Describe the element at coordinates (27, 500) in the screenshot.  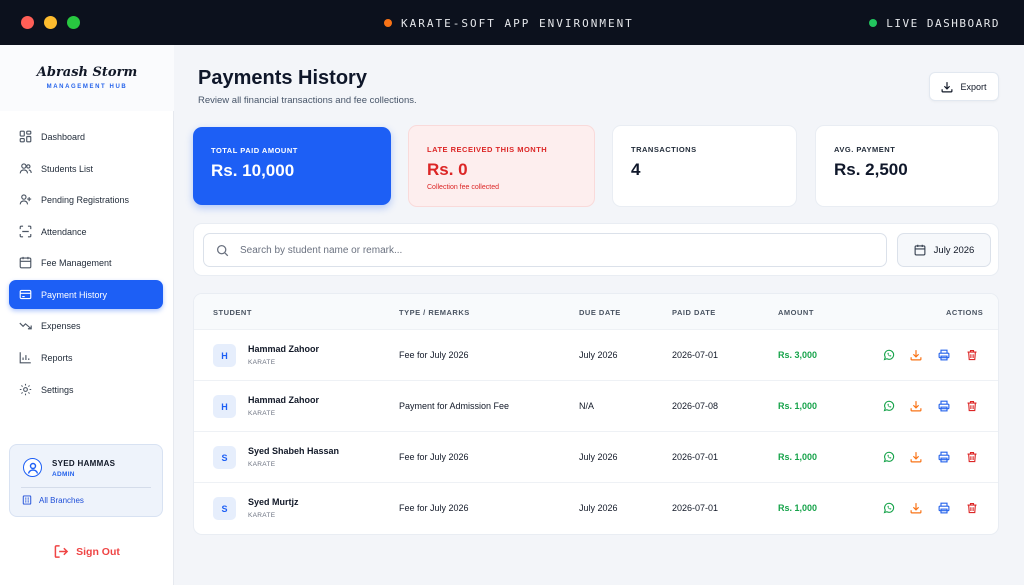
I see `building-icon` at that location.